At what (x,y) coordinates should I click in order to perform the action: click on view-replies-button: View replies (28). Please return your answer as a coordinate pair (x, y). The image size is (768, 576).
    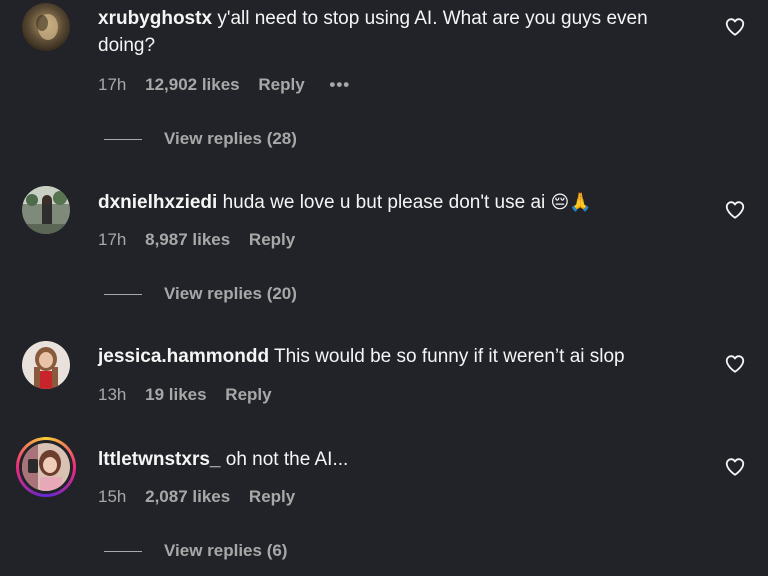
    Looking at the image, I should click on (200, 139).